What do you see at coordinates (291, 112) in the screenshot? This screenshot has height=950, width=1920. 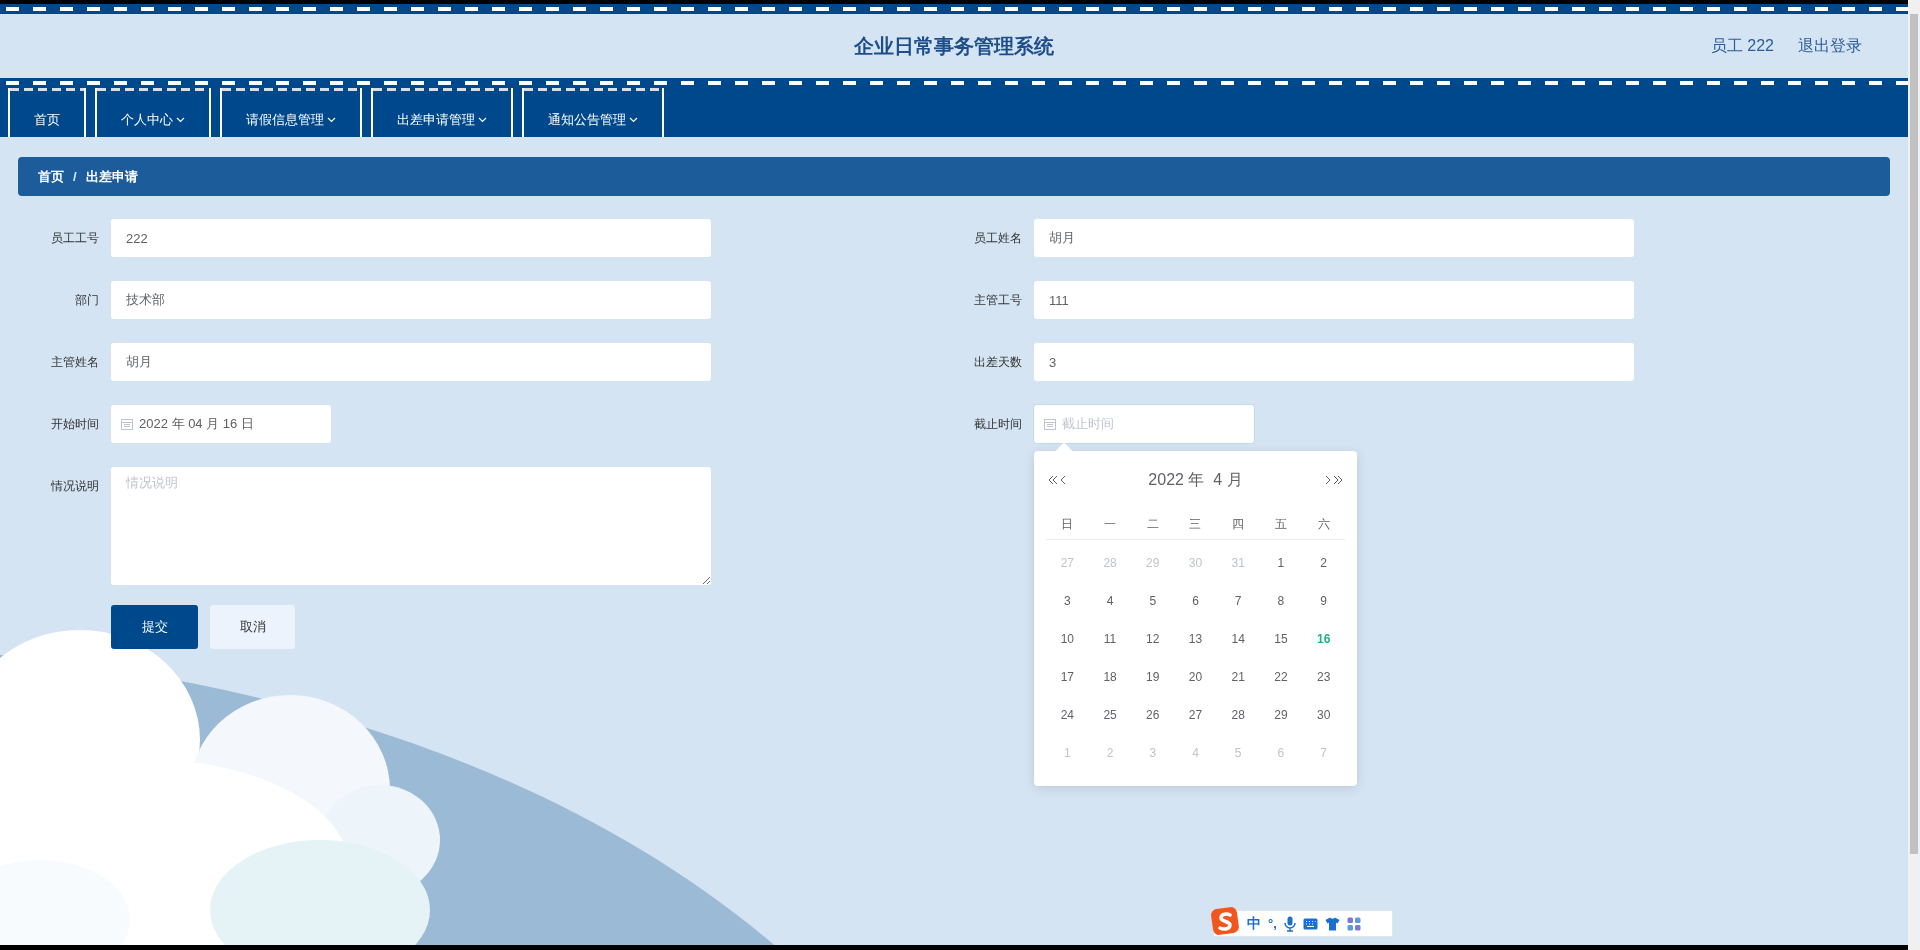 I see `nav-tab: 请假信息管理` at bounding box center [291, 112].